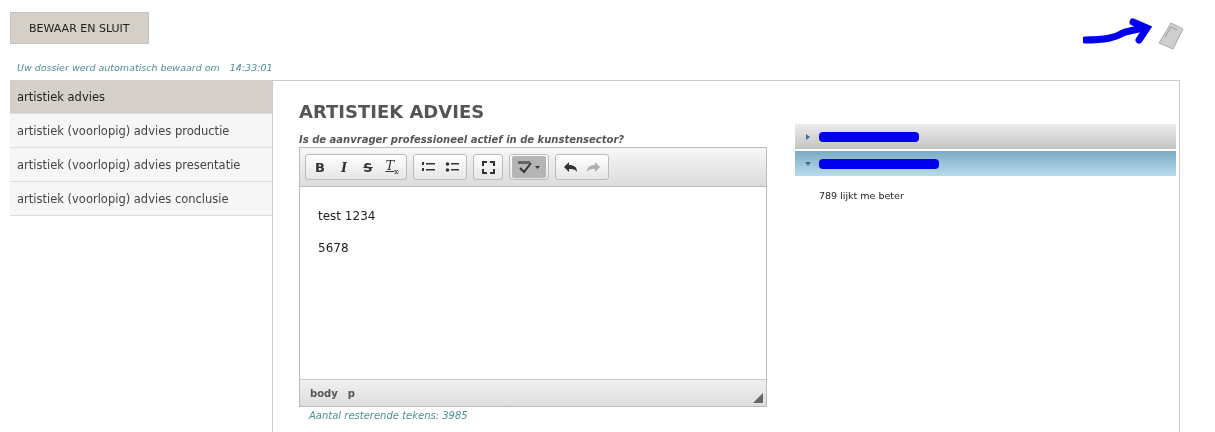 Image resolution: width=1215 pixels, height=432 pixels. What do you see at coordinates (79, 28) in the screenshot?
I see `save-button: BEWAAR EN SLUIT` at bounding box center [79, 28].